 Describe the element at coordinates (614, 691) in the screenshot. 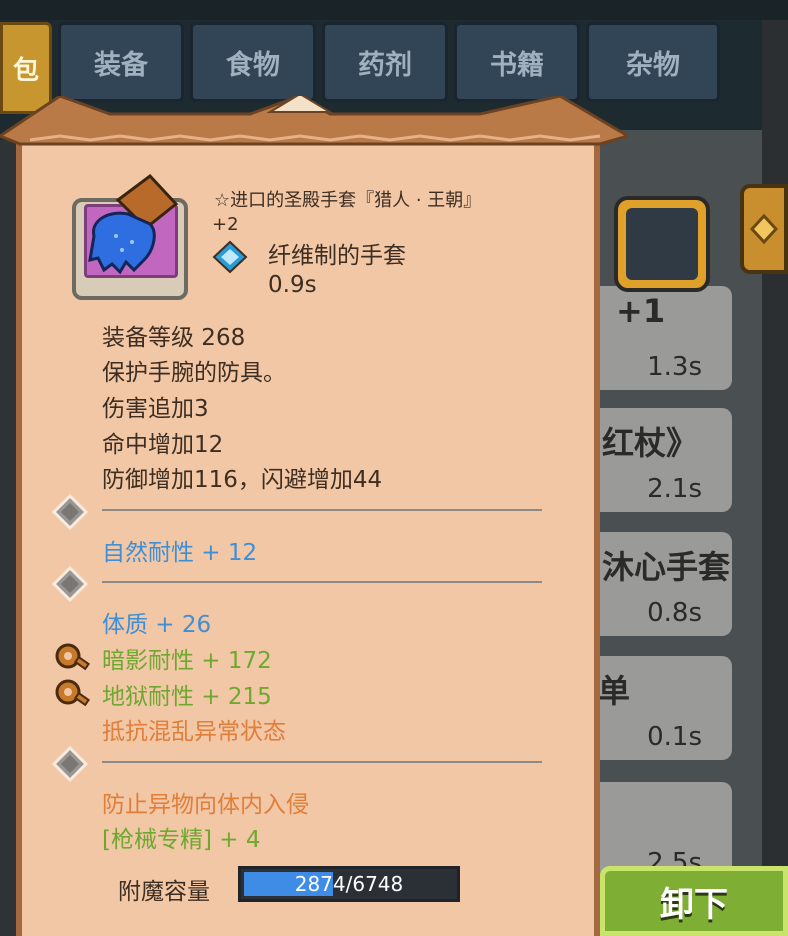

I see `list-item-name: 单` at that location.